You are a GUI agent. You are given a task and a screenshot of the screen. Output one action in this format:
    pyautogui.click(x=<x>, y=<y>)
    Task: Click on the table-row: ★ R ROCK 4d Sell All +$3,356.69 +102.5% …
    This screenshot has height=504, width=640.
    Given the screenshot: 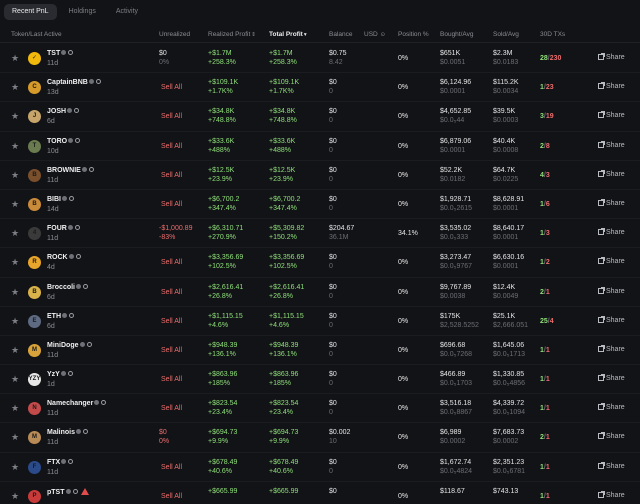 What is the action you would take?
    pyautogui.click(x=320, y=263)
    